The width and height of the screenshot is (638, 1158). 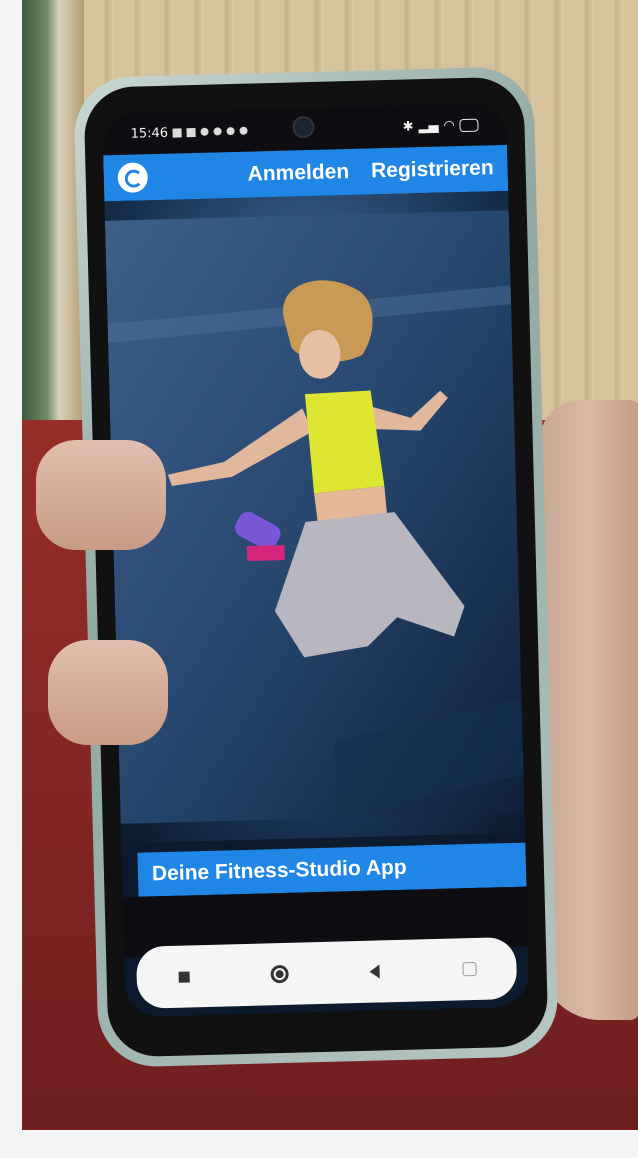 I want to click on square-icon, so click(x=184, y=976).